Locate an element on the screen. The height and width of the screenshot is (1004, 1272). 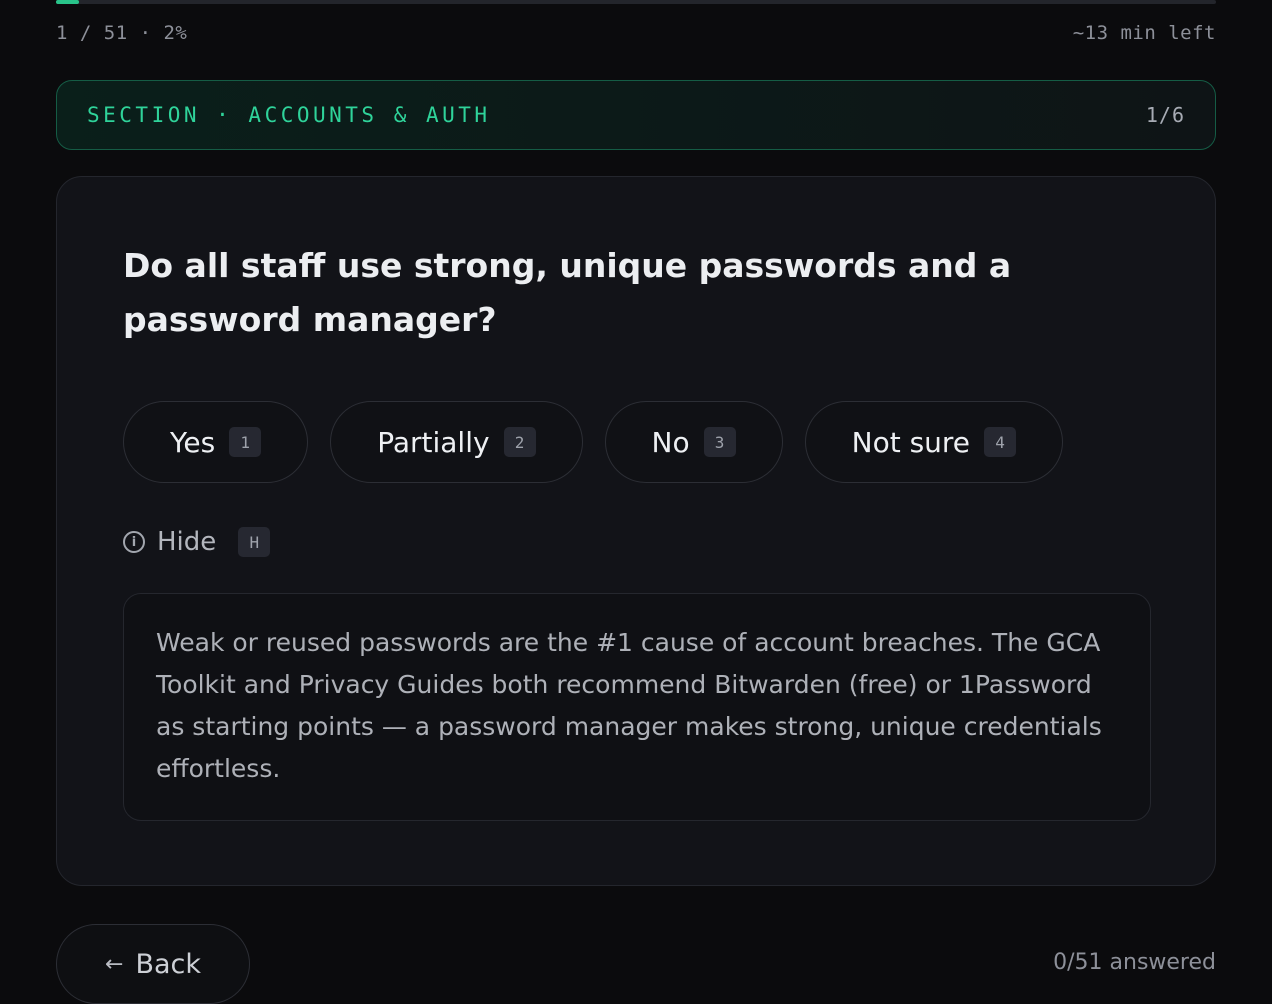
shortcut-badge: H is located at coordinates (254, 542).